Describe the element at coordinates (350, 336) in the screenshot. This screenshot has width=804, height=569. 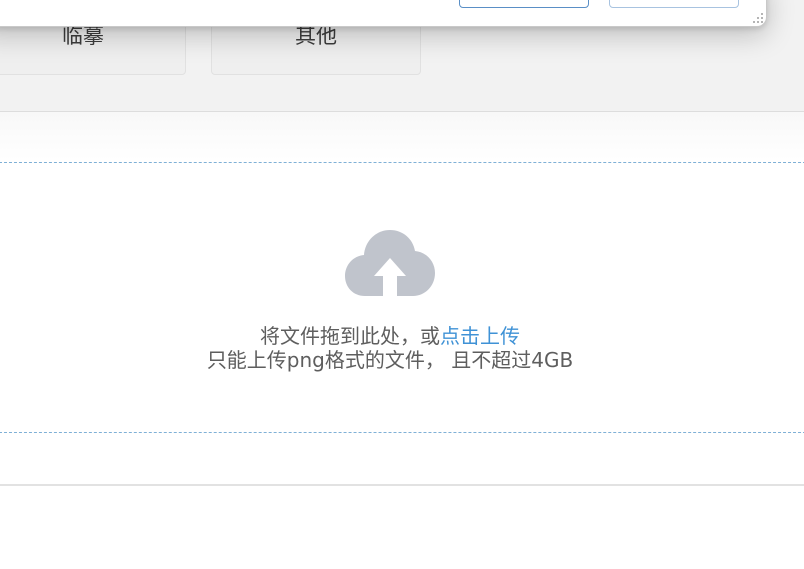
I see `upload-prompt-text: 将文件拖到此处，或` at that location.